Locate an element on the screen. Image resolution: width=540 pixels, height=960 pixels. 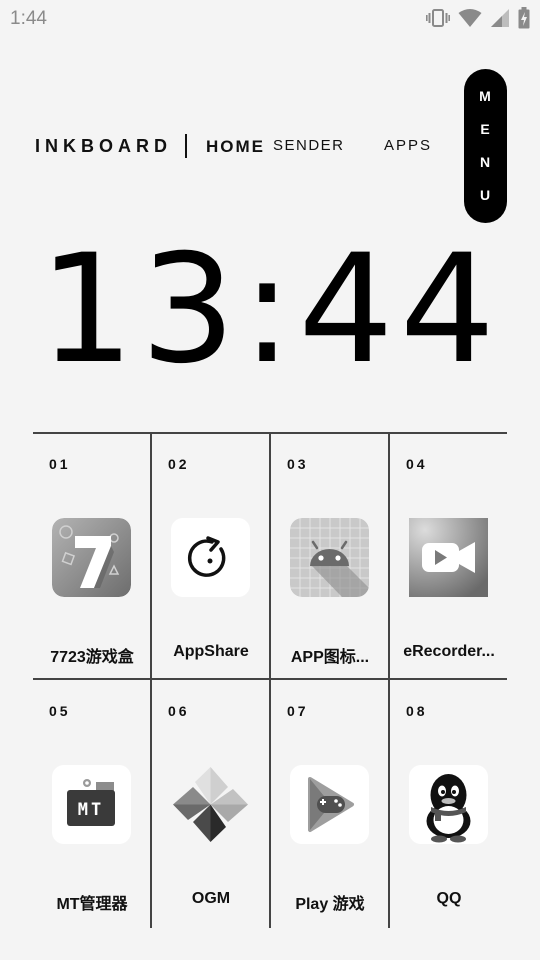
app-index: 01 is located at coordinates (60, 464).